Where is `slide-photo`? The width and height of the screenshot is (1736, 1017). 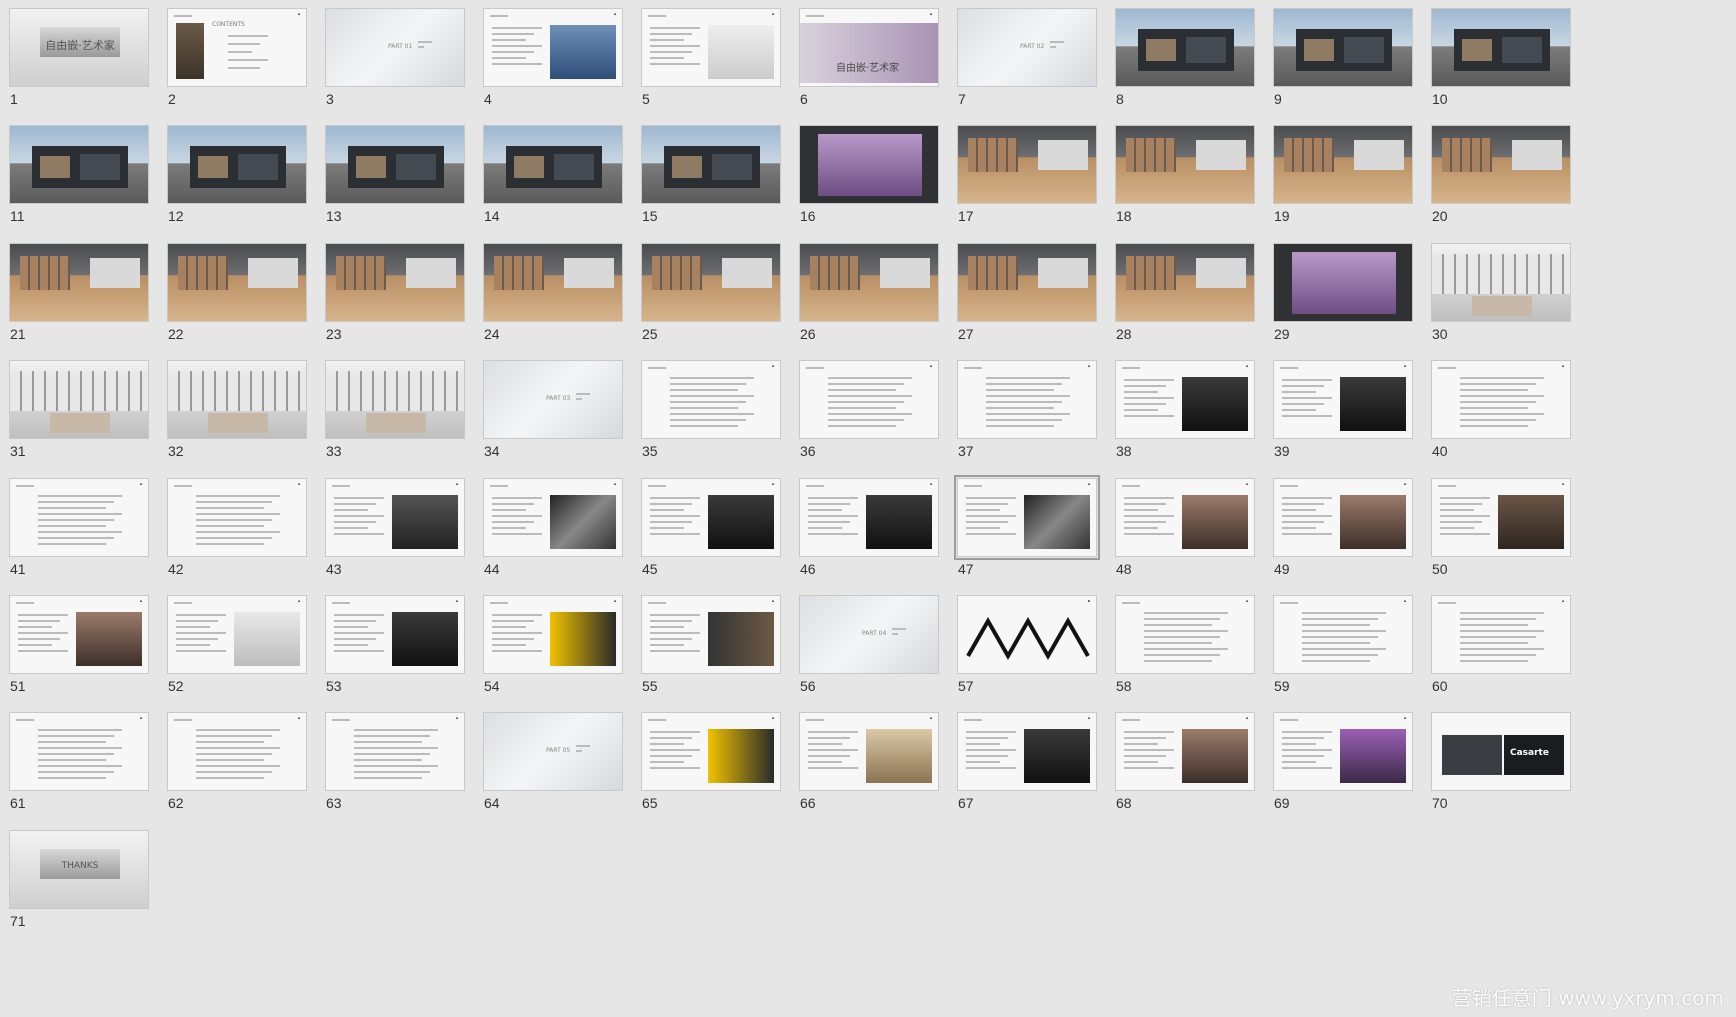
slide-photo is located at coordinates (741, 52).